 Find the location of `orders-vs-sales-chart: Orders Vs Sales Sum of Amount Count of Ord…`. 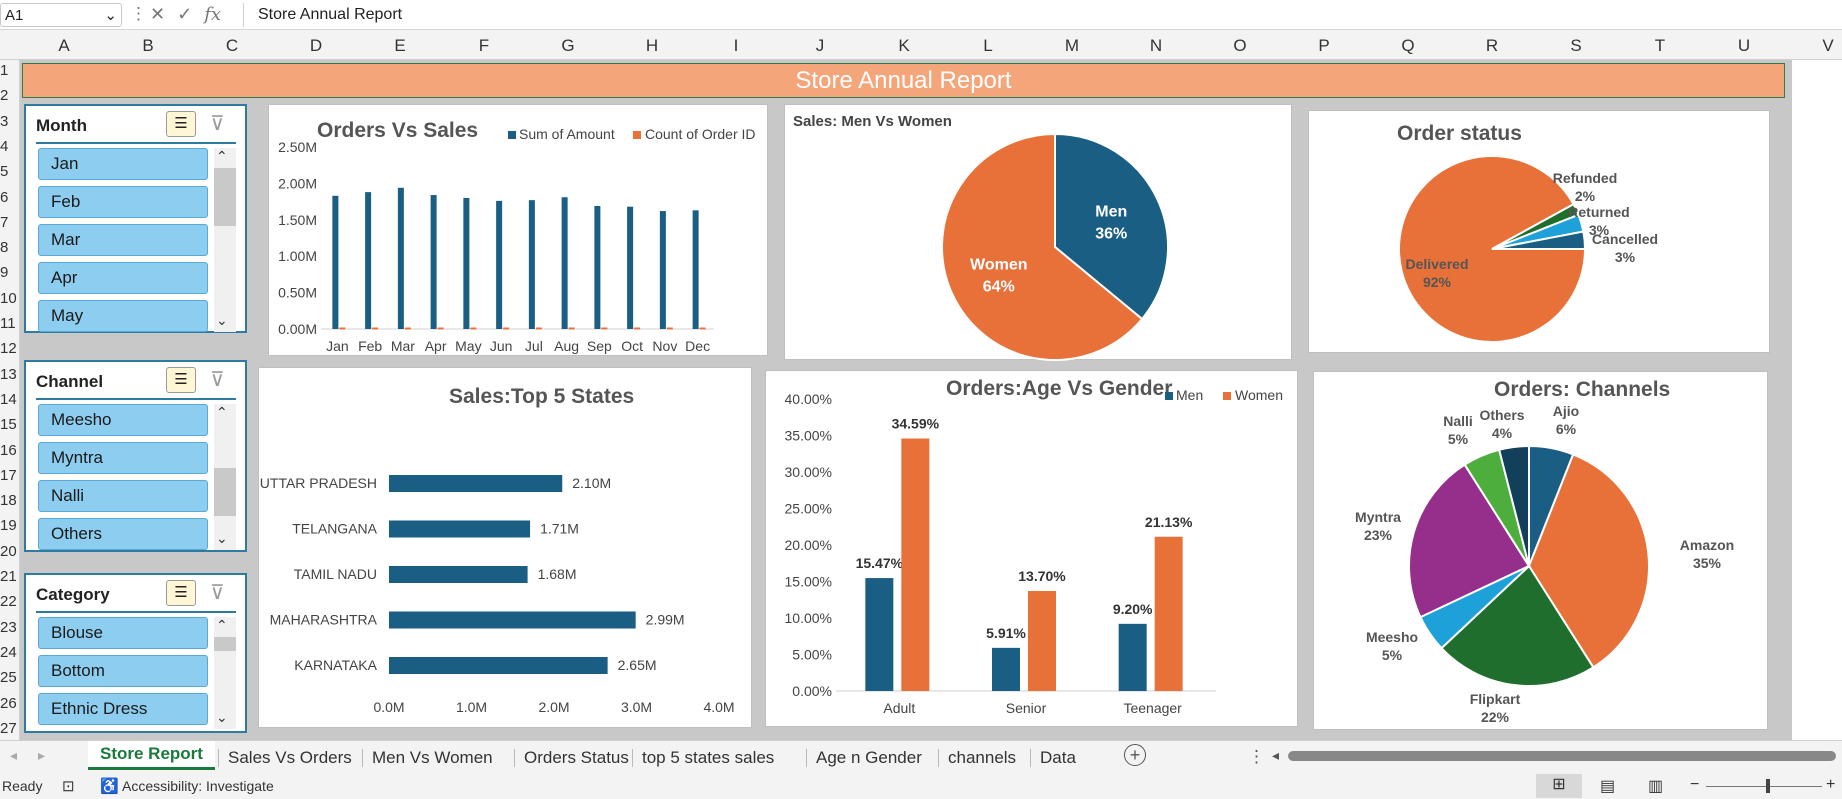

orders-vs-sales-chart: Orders Vs Sales Sum of Amount Count of Ord… is located at coordinates (518, 230).